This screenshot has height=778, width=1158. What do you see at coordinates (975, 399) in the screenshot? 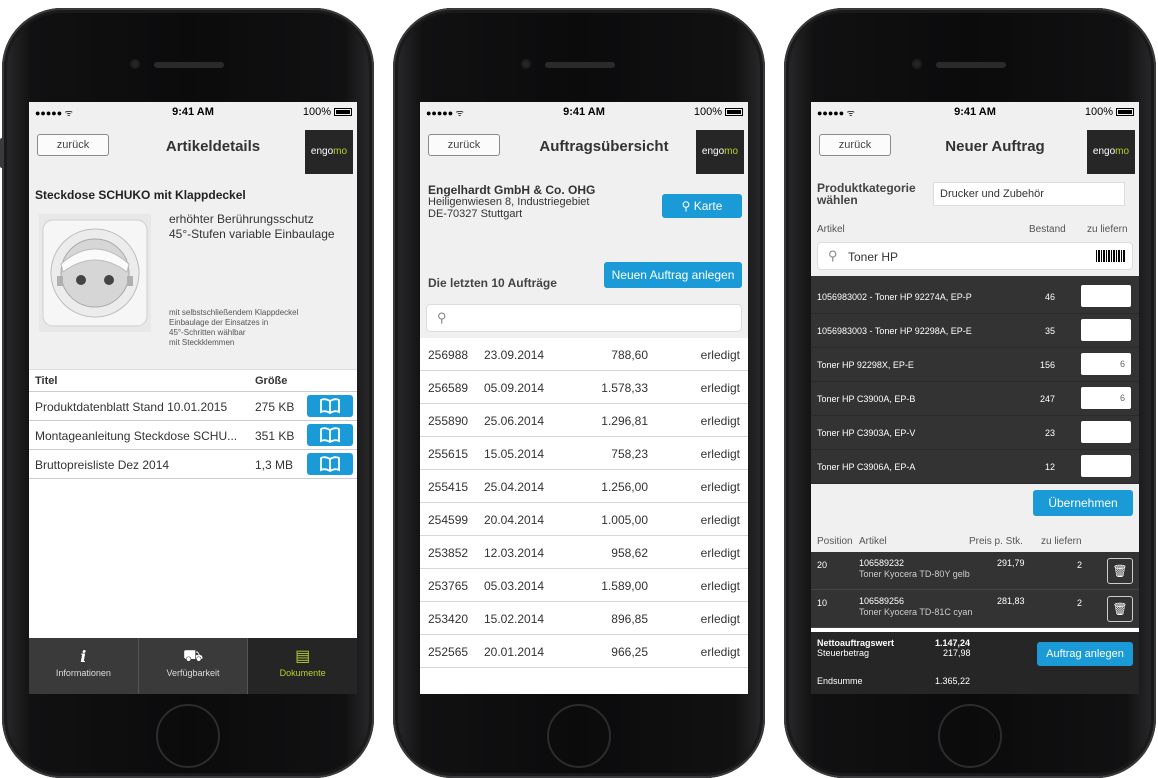
I see `article-row: Toner HP C3900A, EP-B 247 6` at bounding box center [975, 399].